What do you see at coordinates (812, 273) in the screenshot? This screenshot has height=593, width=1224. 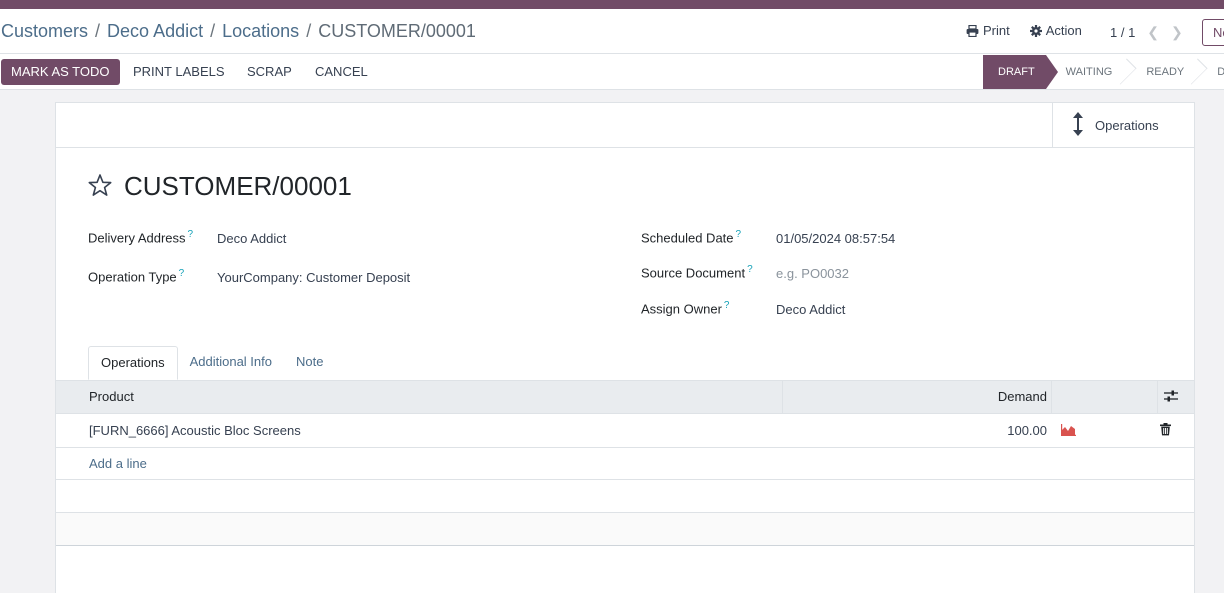 I see `source-document-input: e.g. PO0032` at bounding box center [812, 273].